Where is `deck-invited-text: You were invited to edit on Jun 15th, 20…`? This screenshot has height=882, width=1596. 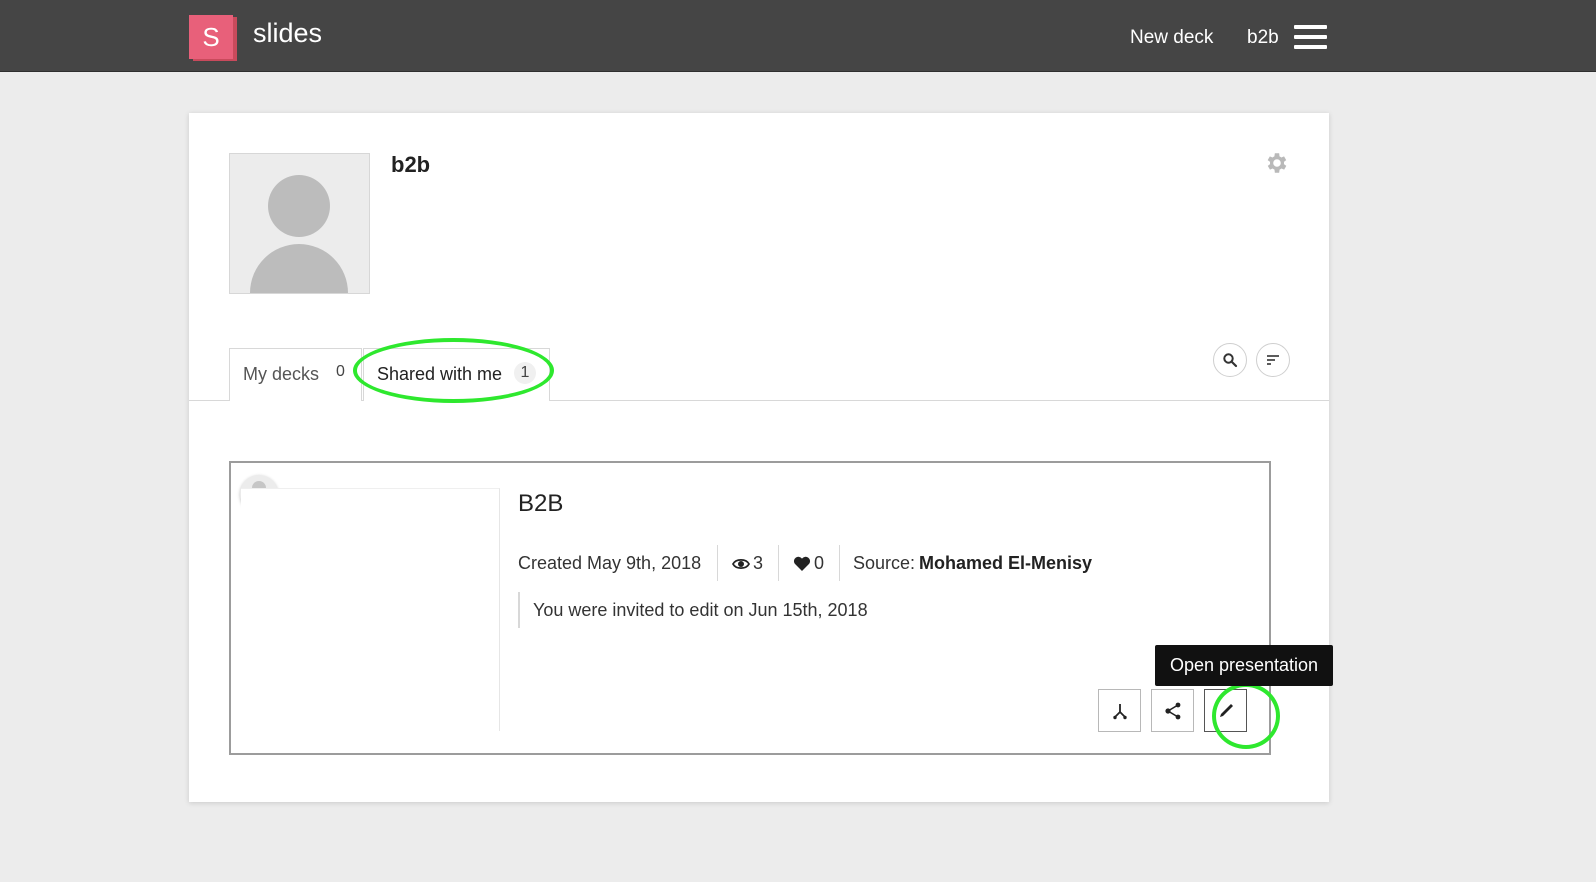
deck-invited-text: You were invited to edit on Jun 15th, 20… is located at coordinates (693, 610).